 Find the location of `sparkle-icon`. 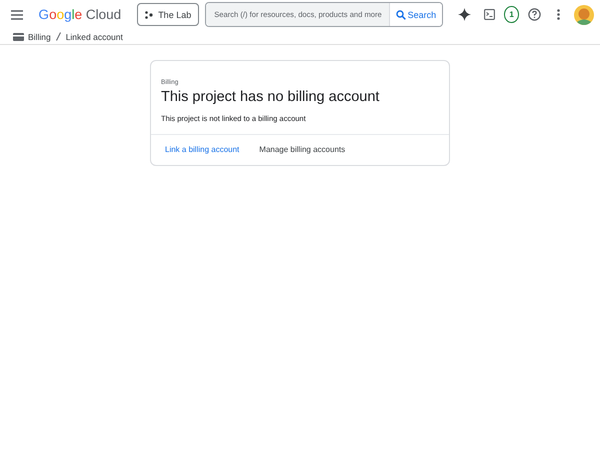

sparkle-icon is located at coordinates (464, 14).